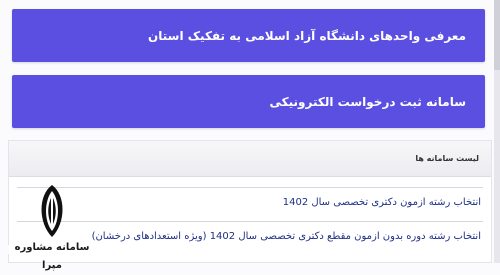  Describe the element at coordinates (52, 211) in the screenshot. I see `mepra-logo-icon` at that location.